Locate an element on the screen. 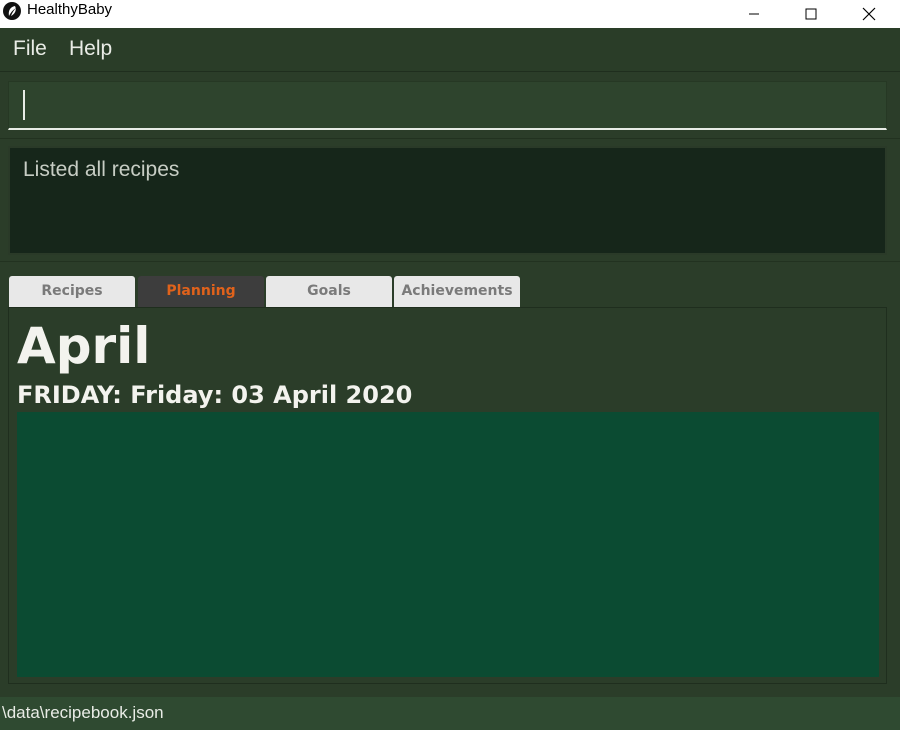  result-display: Listed all recipes is located at coordinates (447, 200).